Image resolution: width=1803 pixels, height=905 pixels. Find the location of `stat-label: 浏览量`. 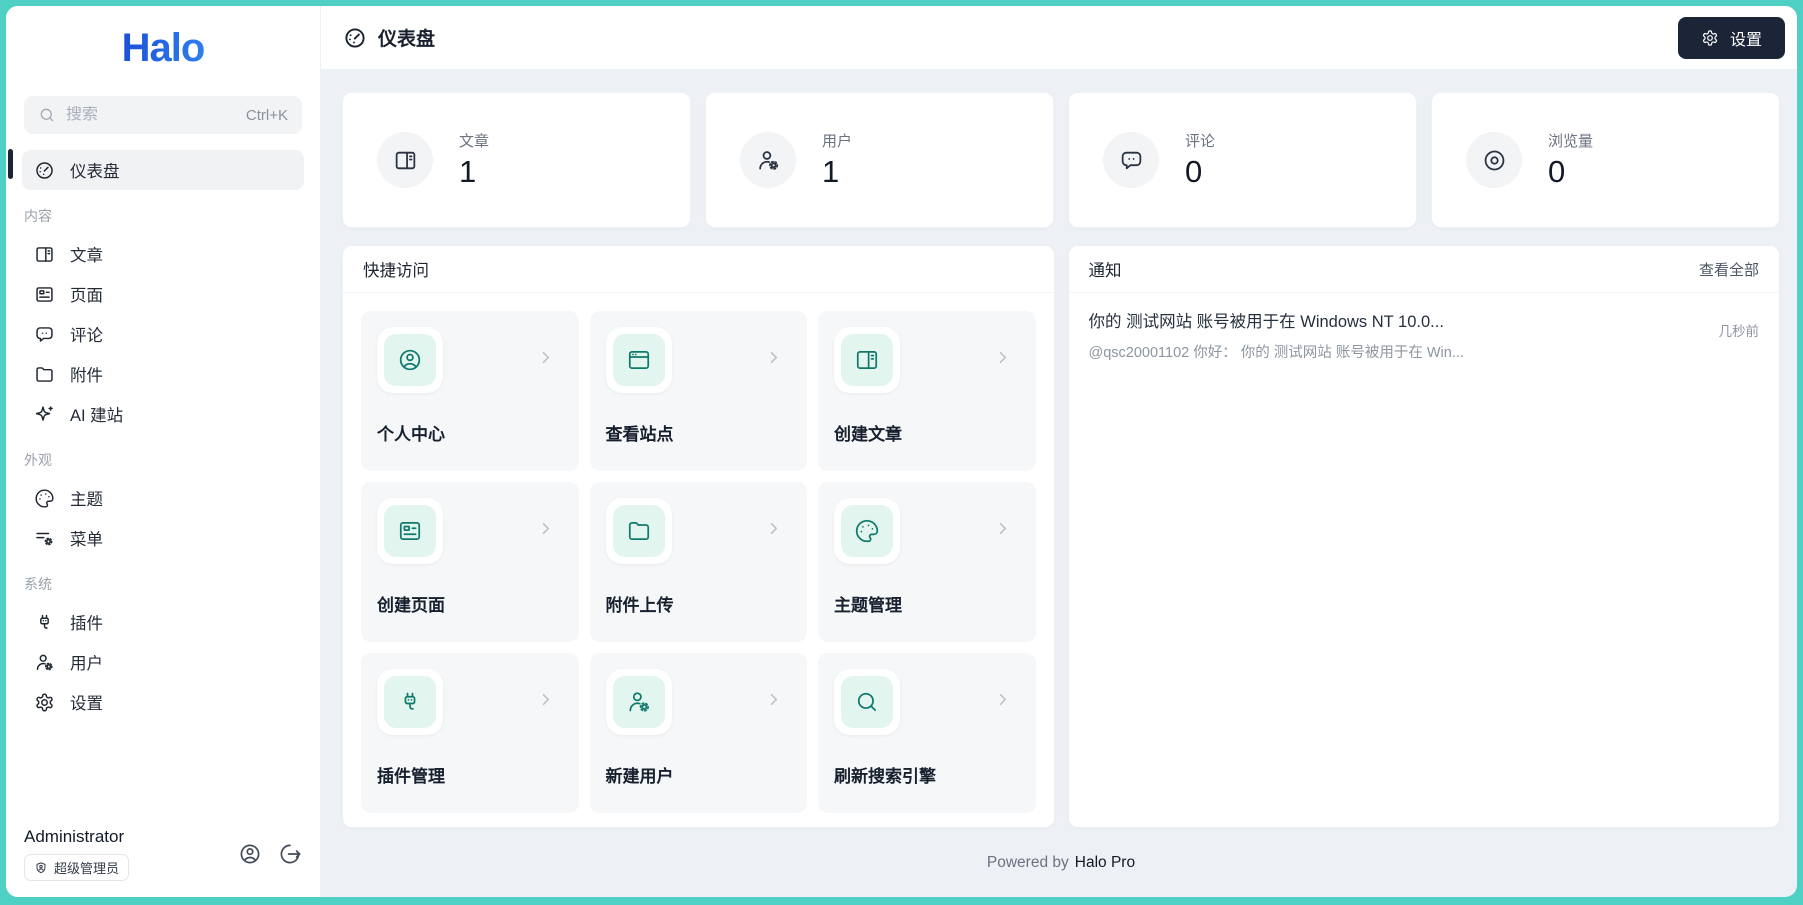

stat-label: 浏览量 is located at coordinates (1571, 141).